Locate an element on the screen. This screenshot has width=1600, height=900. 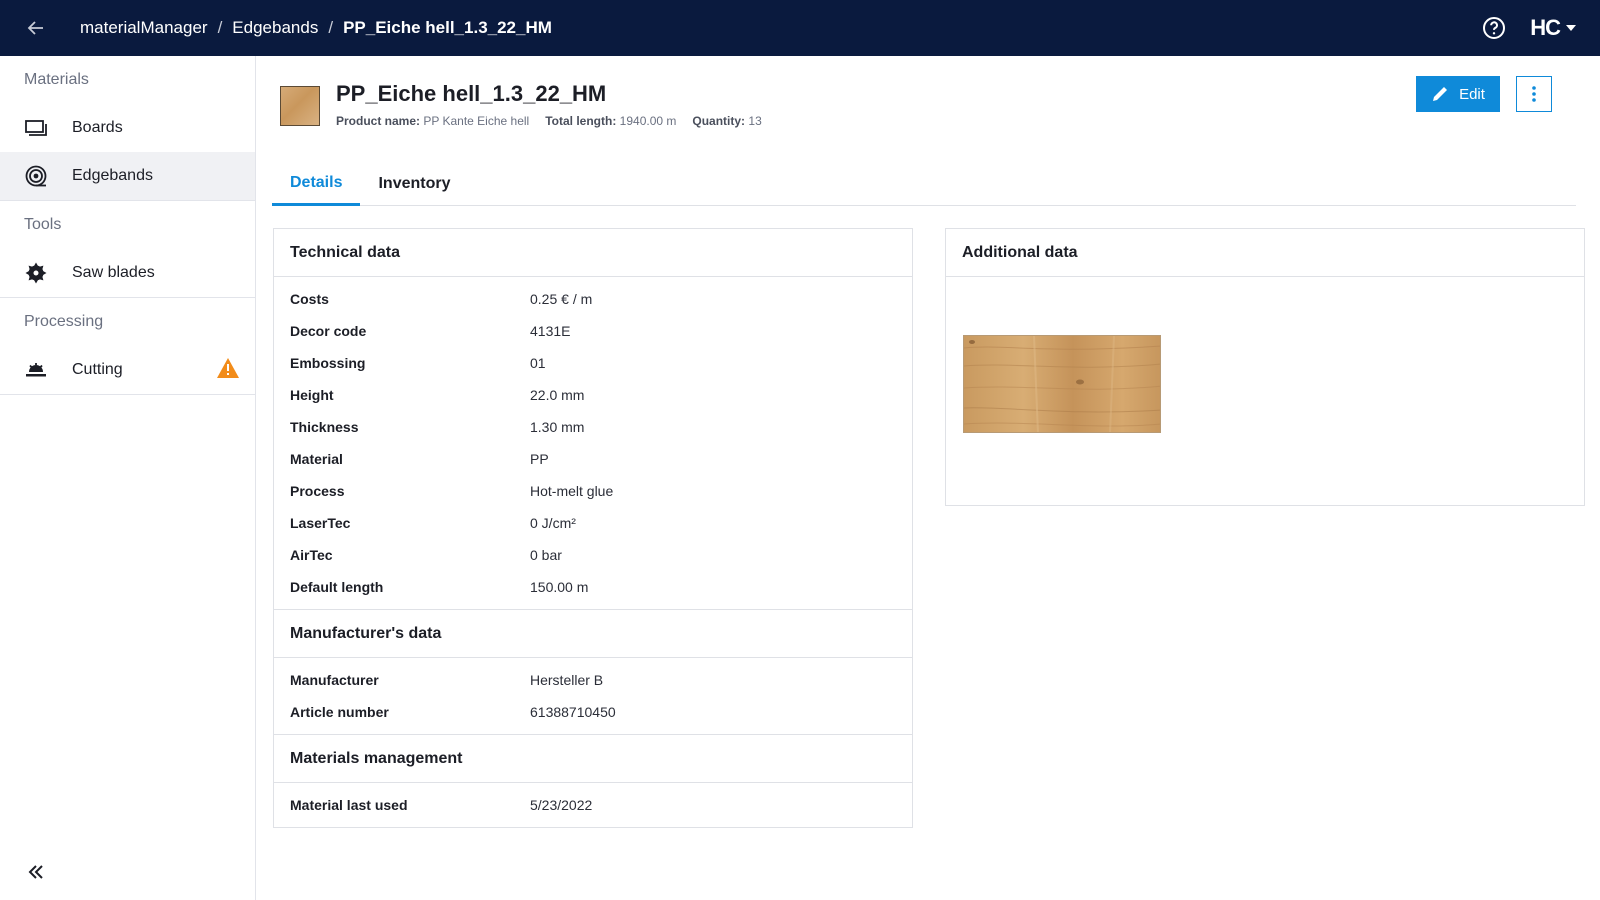
sidebar-item-label: Boards is located at coordinates (97, 127).